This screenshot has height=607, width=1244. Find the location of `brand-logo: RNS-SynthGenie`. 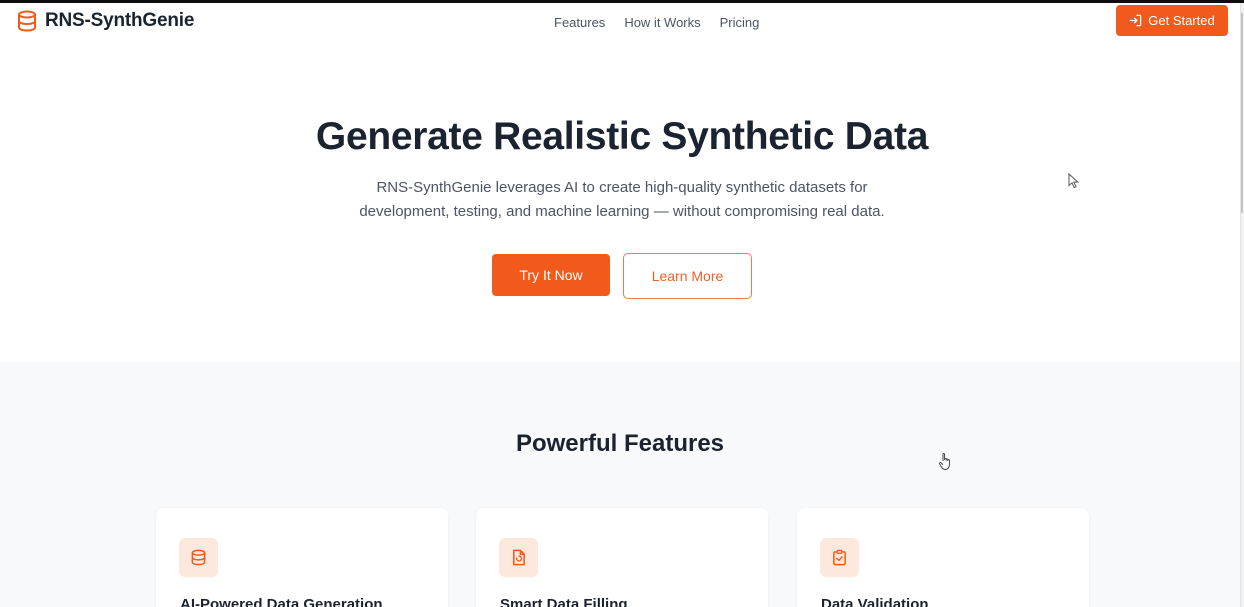

brand-logo: RNS-SynthGenie is located at coordinates (105, 21).